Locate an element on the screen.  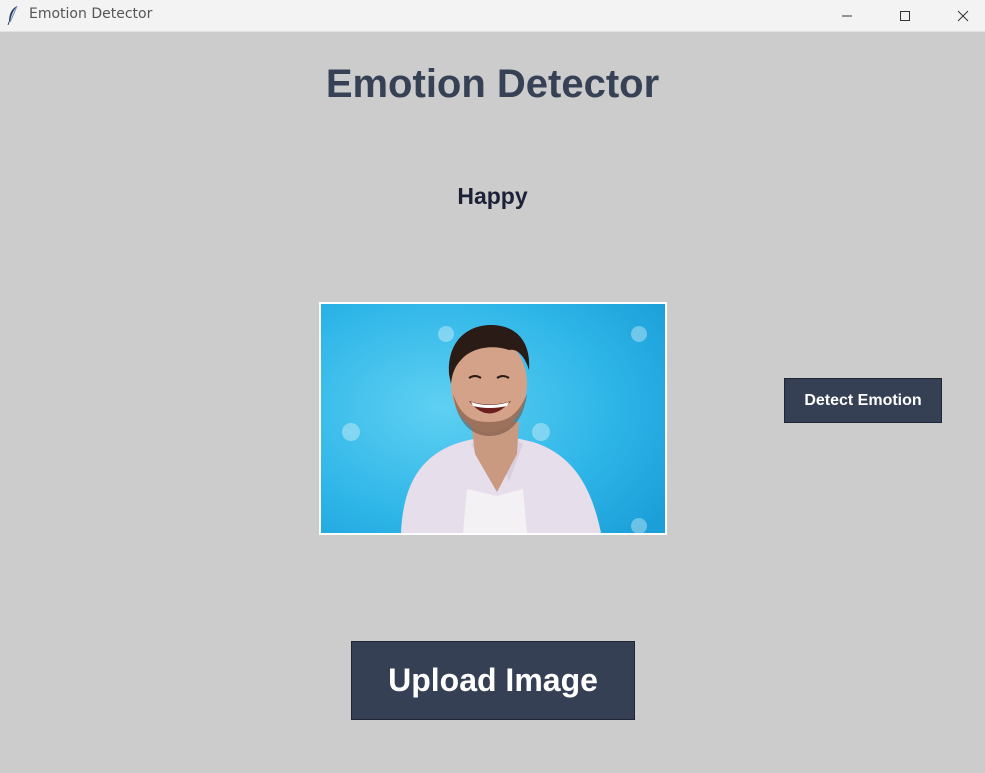
feather-icon is located at coordinates (12, 15).